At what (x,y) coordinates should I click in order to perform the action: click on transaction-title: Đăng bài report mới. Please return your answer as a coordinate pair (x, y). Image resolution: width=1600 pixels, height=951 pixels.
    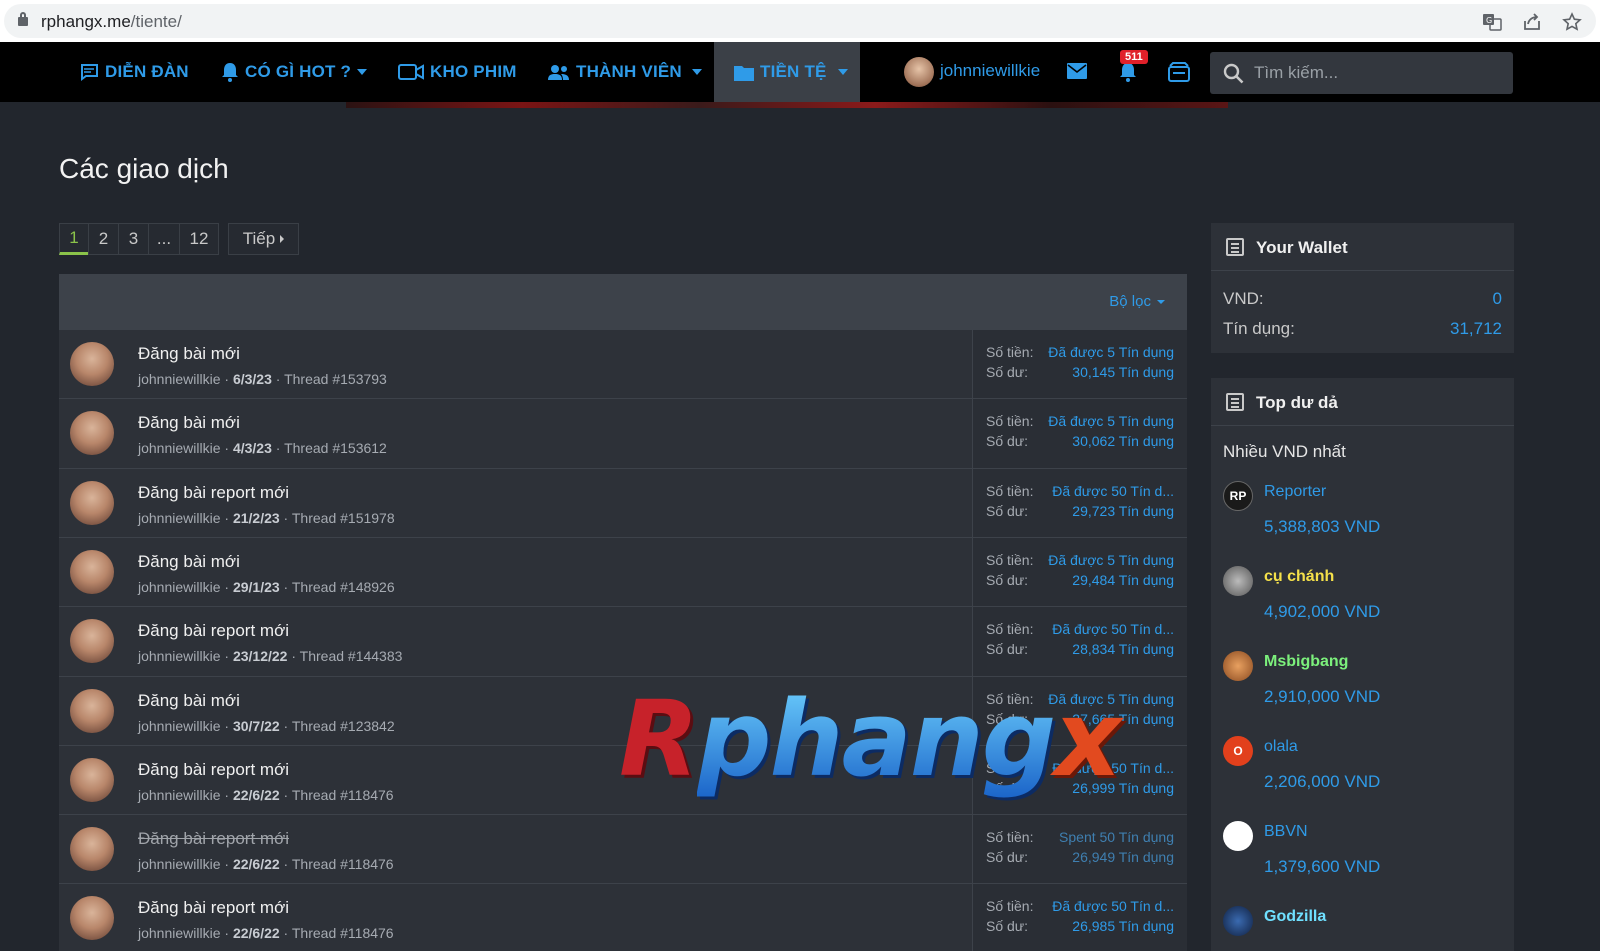
    Looking at the image, I should click on (213, 769).